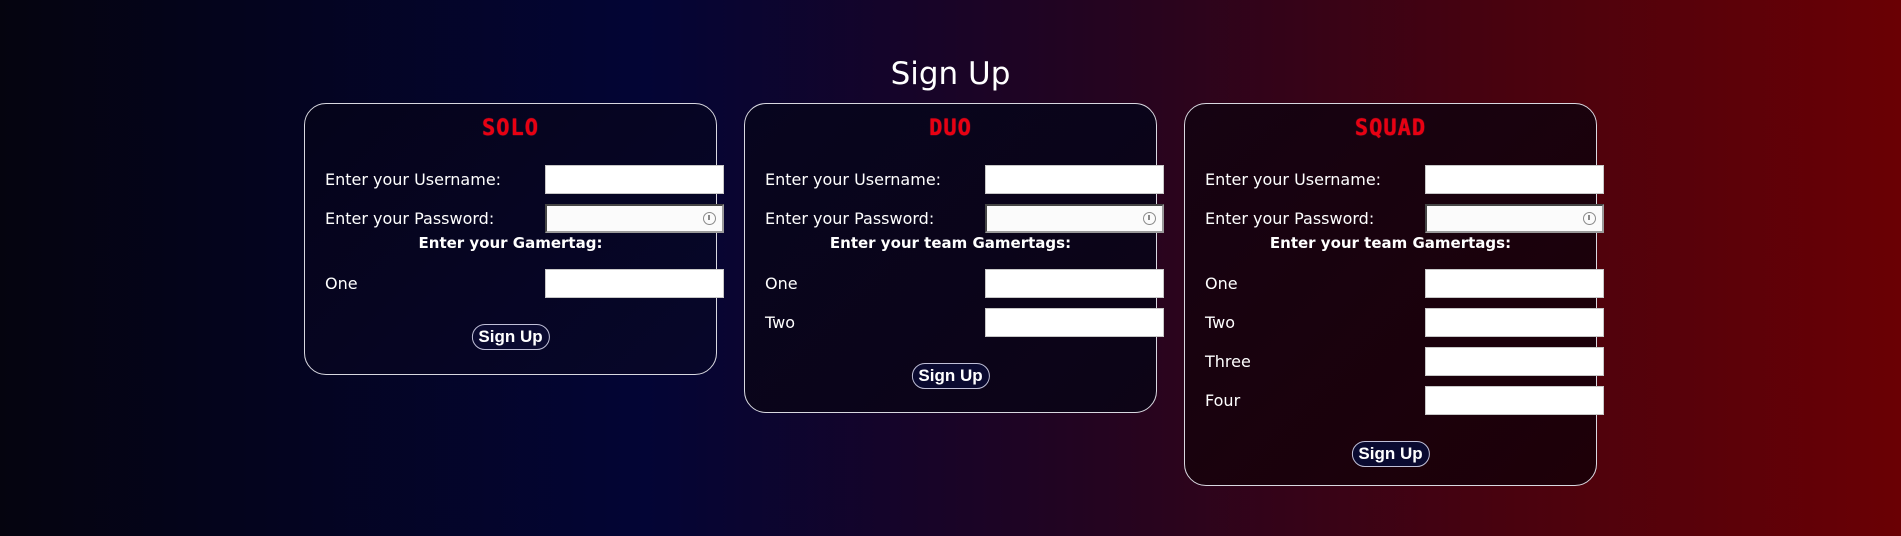 This screenshot has height=536, width=1901. I want to click on gamertag-input-three, so click(1514, 361).